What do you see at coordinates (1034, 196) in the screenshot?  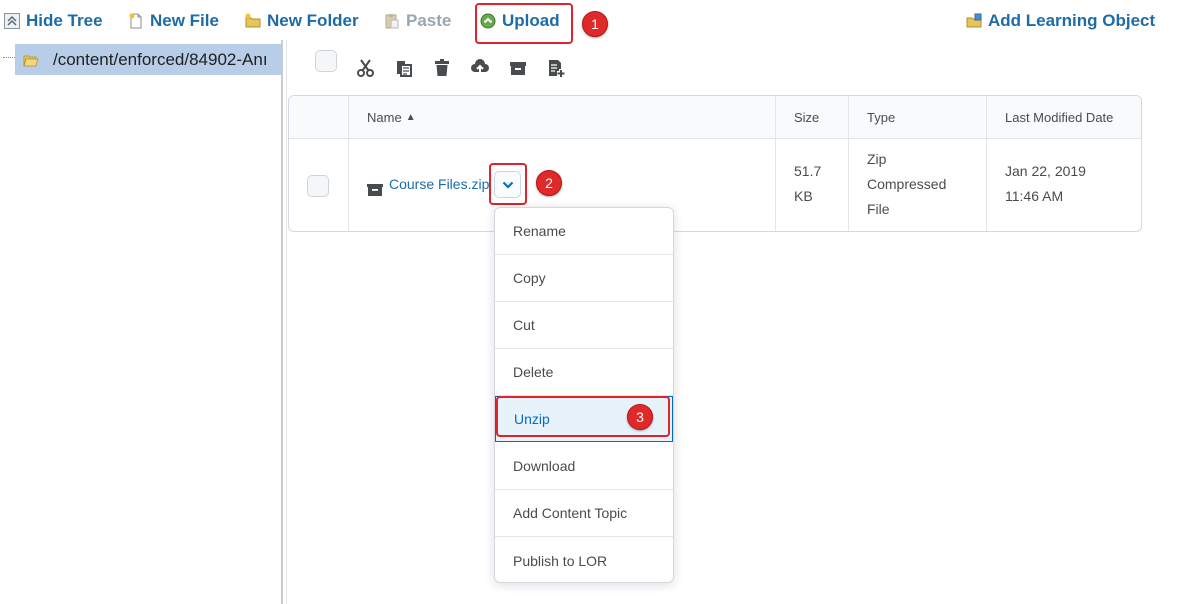 I see `modified-time: 11:46 AM` at bounding box center [1034, 196].